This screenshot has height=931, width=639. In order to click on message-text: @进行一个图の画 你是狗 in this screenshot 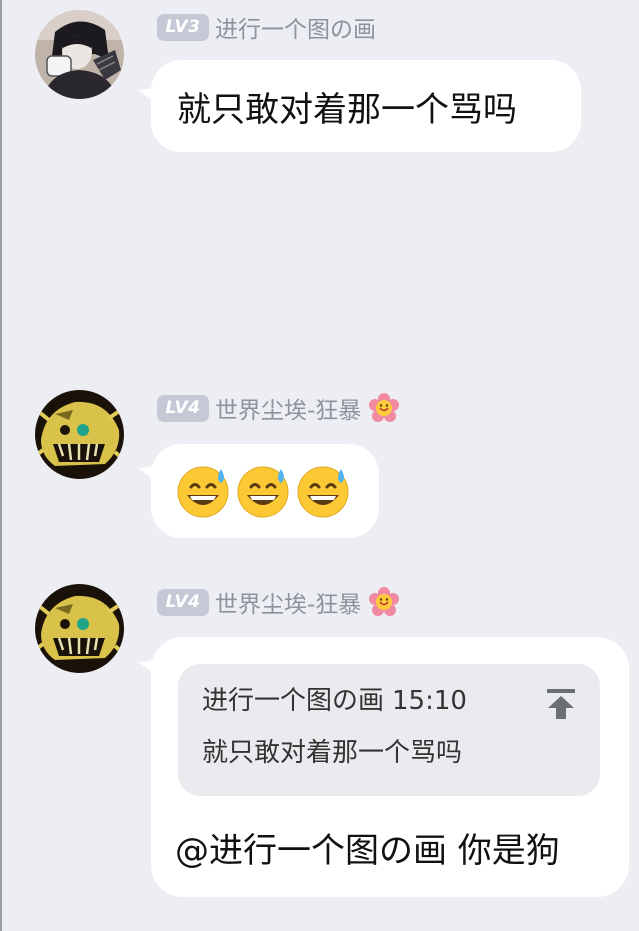, I will do `click(367, 851)`.